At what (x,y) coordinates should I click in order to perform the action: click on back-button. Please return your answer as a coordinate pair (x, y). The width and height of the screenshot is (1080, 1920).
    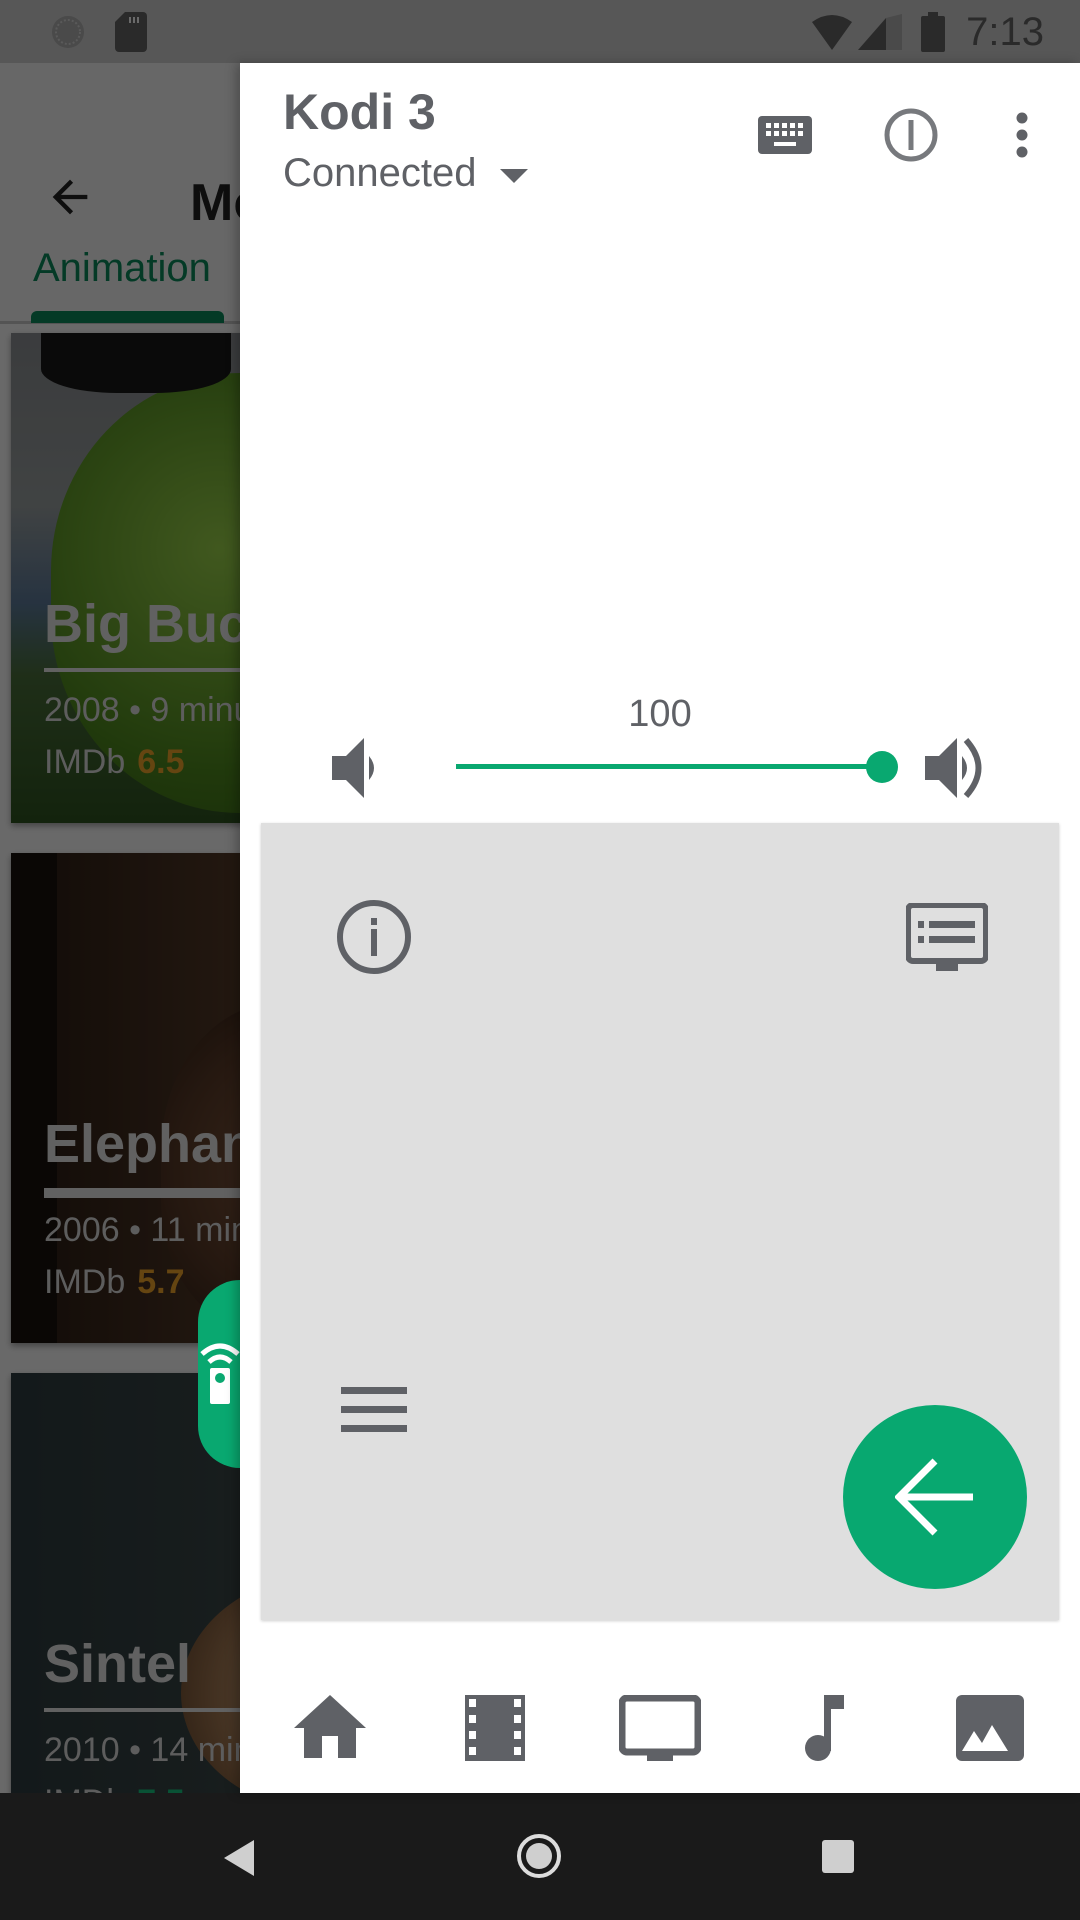
    Looking at the image, I should click on (935, 1497).